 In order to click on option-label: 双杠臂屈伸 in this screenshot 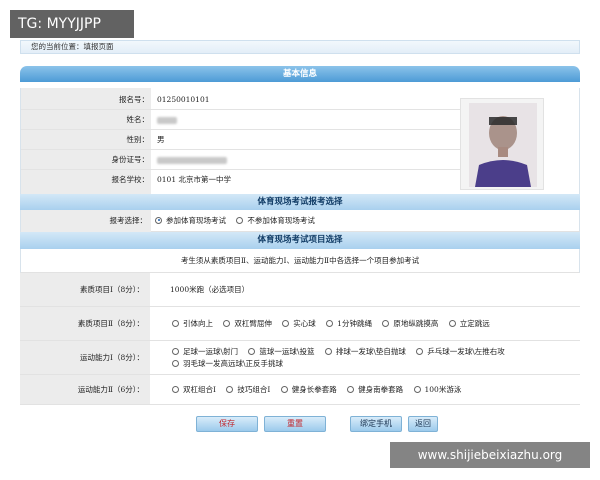, I will do `click(253, 323)`.